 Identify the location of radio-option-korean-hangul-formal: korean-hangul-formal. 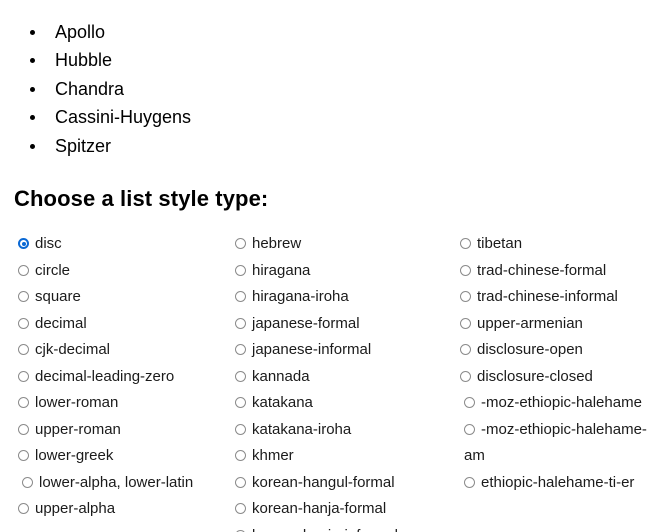
(341, 483).